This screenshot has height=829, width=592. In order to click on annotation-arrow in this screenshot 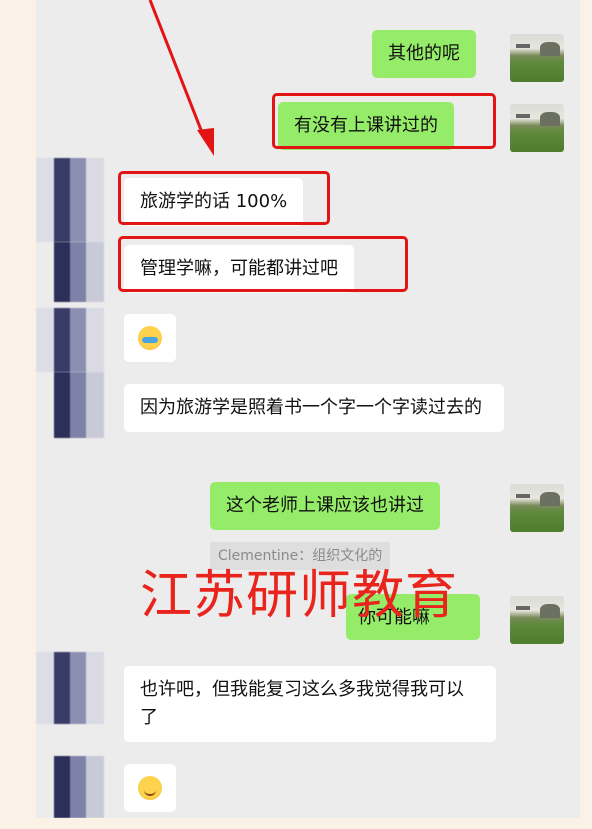, I will do `click(181, 78)`.